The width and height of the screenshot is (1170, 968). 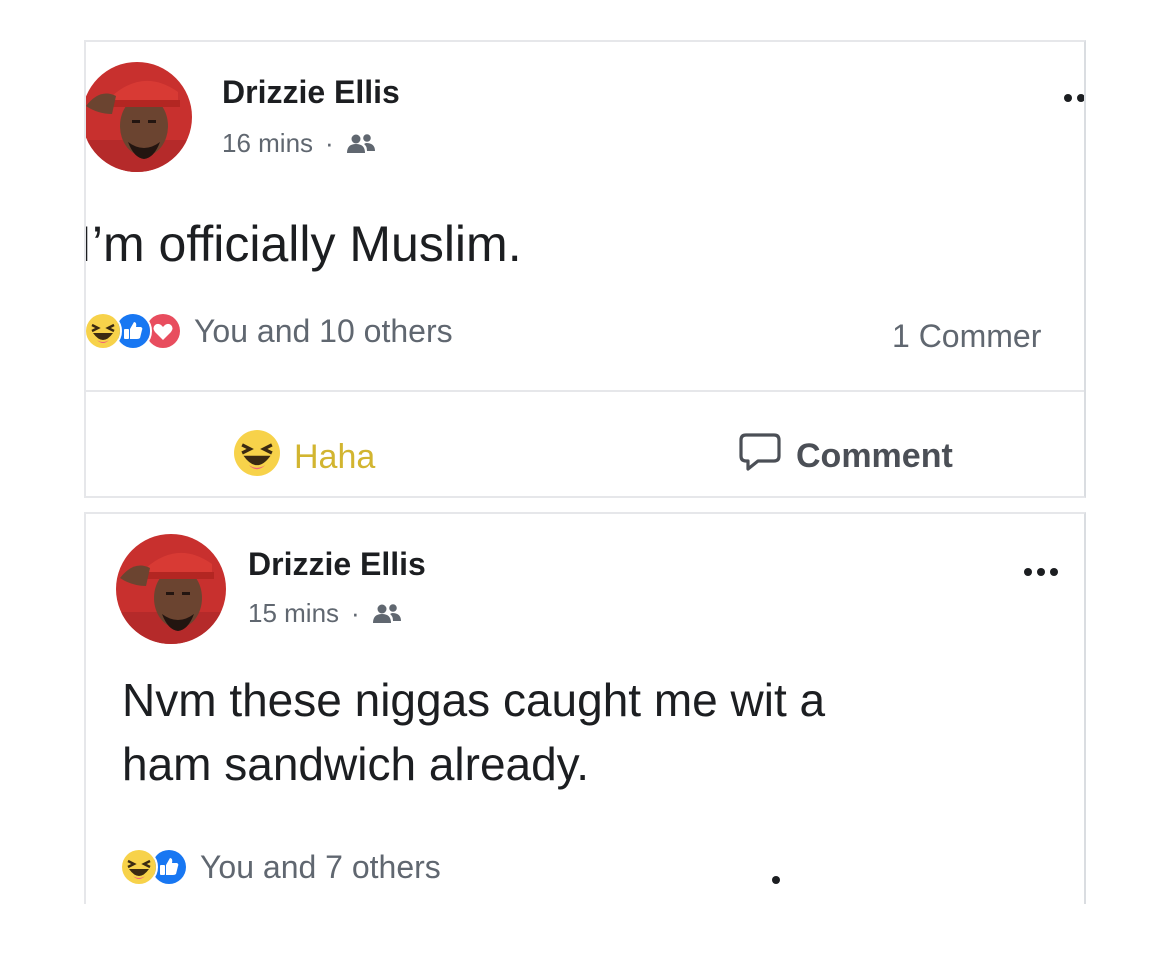 I want to click on post-text: I’m officially Muslim., so click(x=303, y=244).